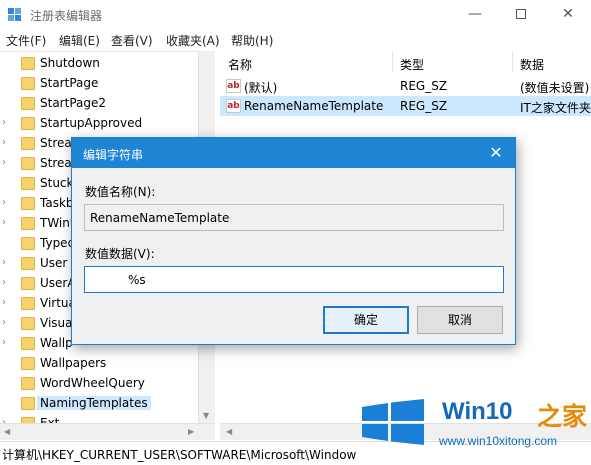 The image size is (591, 465). I want to click on value-name-label: 数值名称(N):, so click(120, 192).